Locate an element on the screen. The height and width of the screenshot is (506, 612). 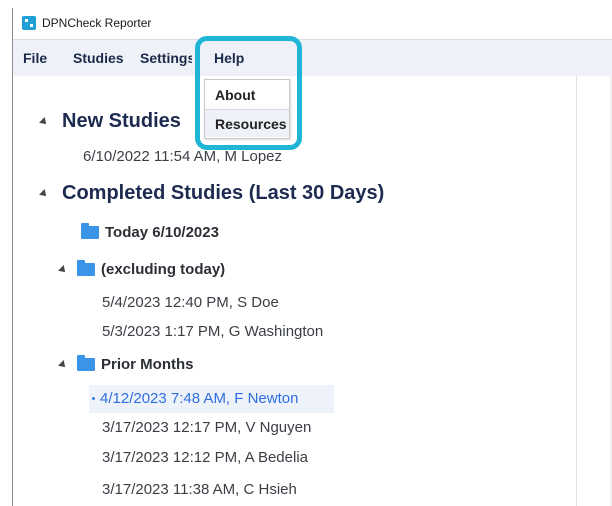
study-entry: 3/17/2023 12:12 PM, A Bedelia is located at coordinates (205, 457).